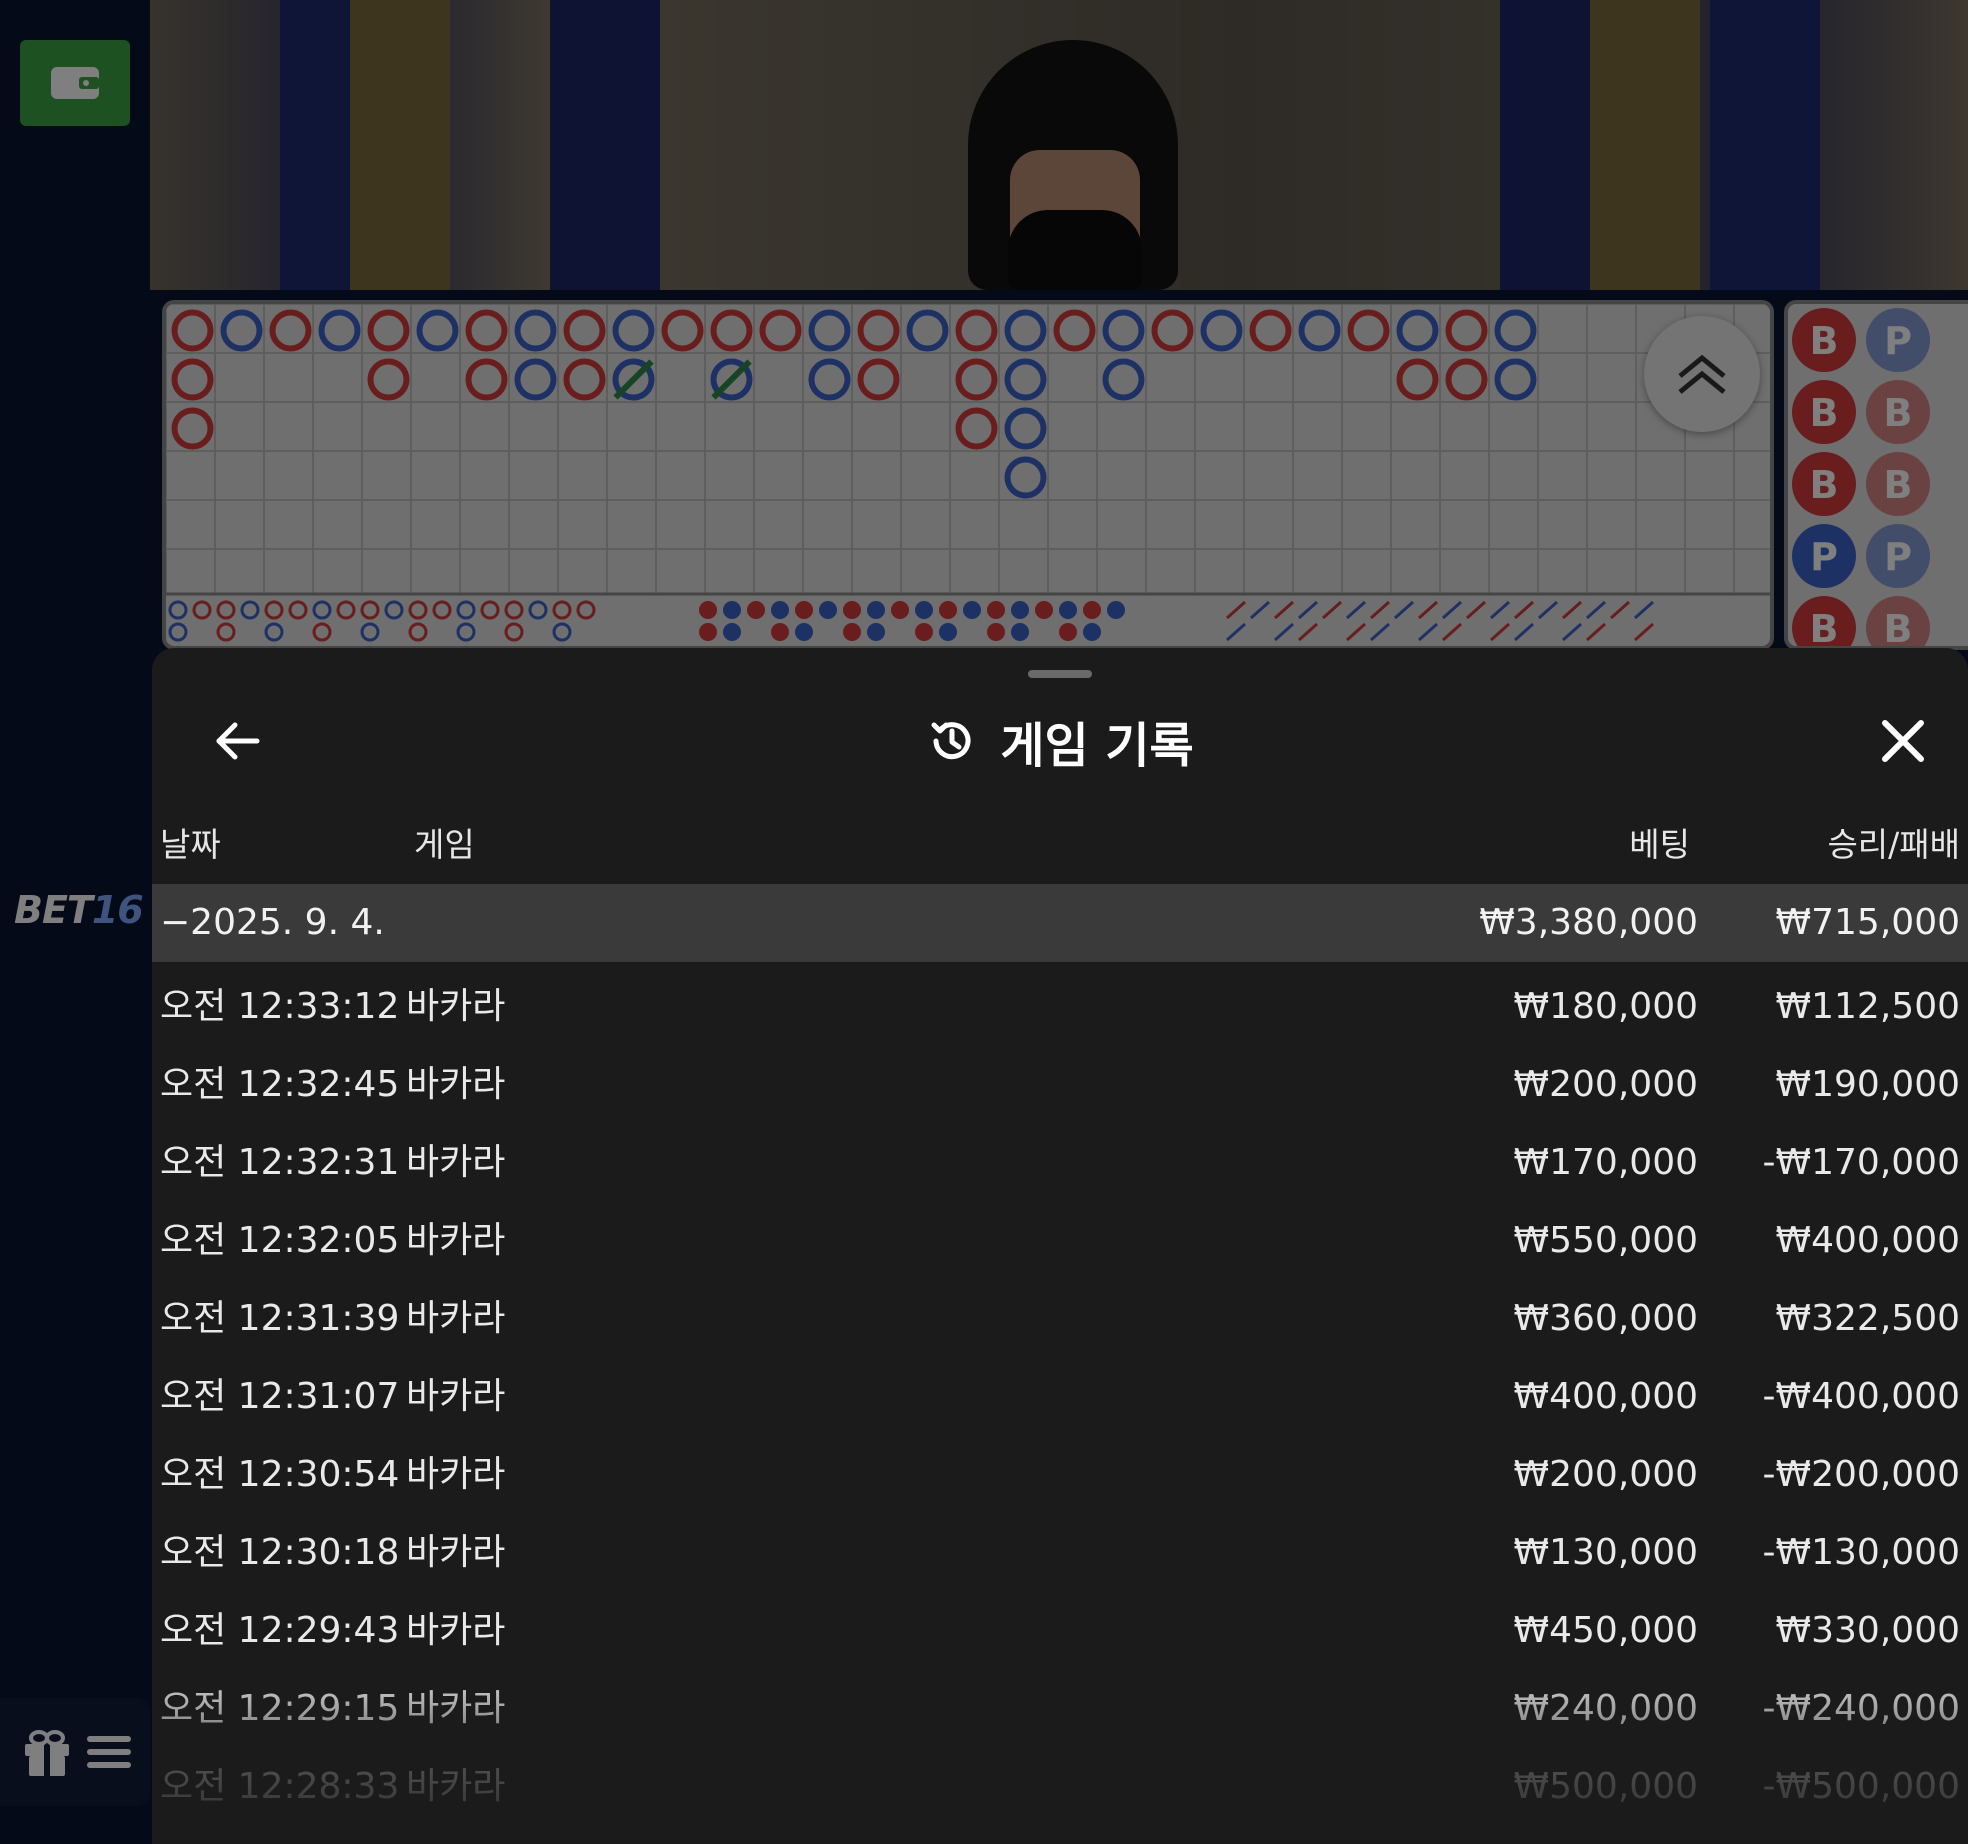 This screenshot has width=1968, height=1844. I want to click on column-header-date: 날짜, so click(190, 844).